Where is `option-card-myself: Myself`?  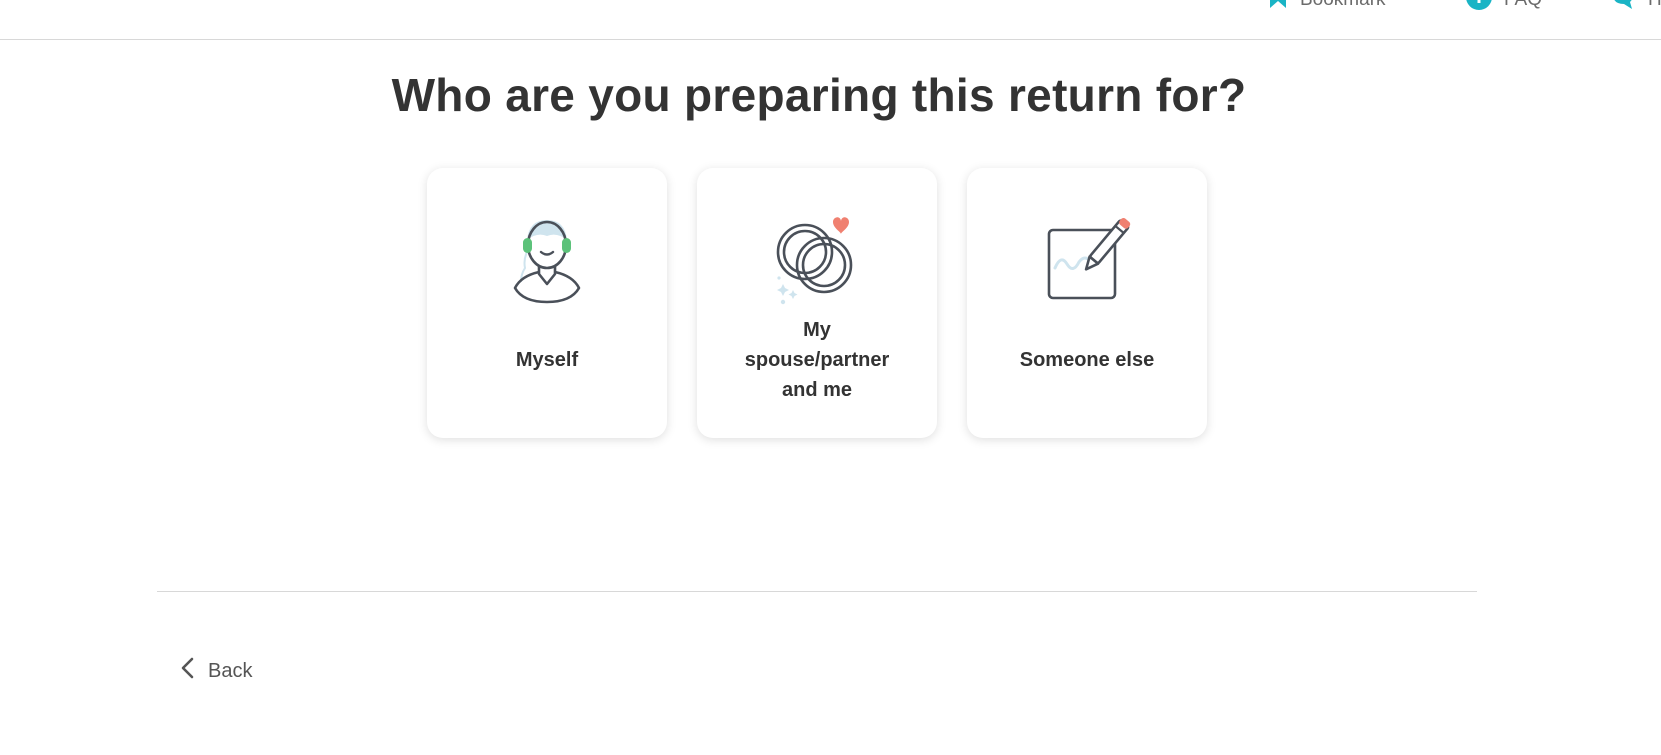
option-card-myself: Myself is located at coordinates (547, 303).